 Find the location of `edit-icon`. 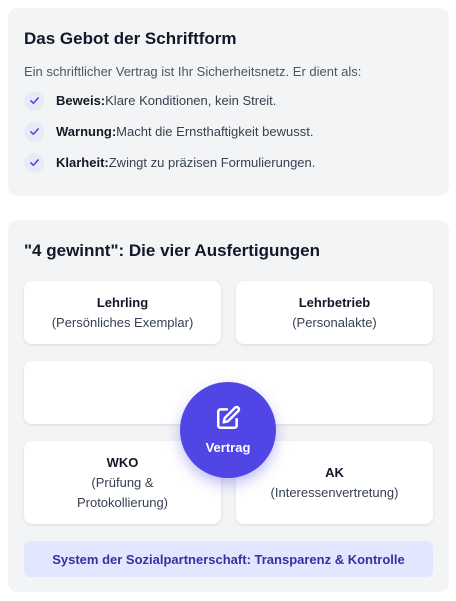

edit-icon is located at coordinates (228, 420).